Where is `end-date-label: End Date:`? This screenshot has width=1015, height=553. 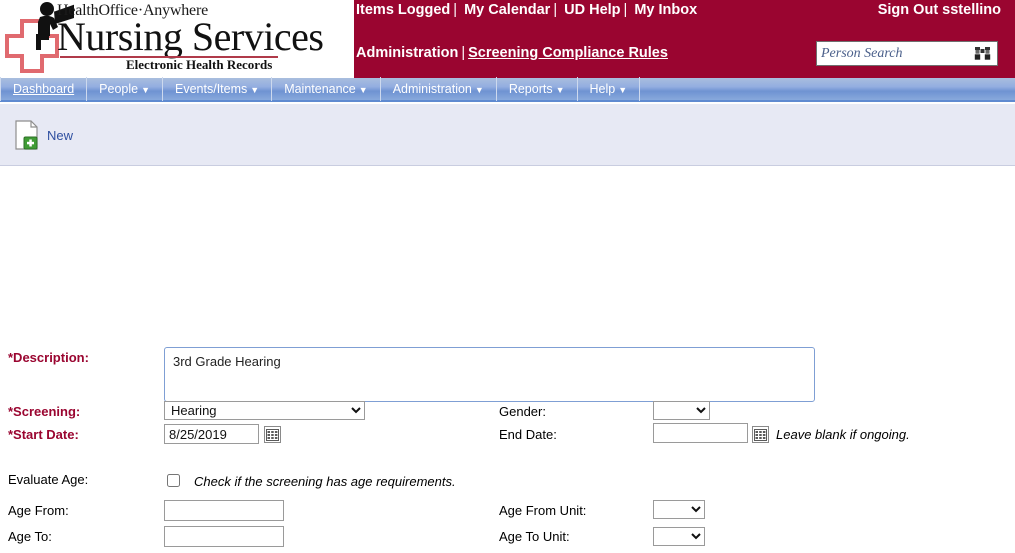
end-date-label: End Date: is located at coordinates (528, 434).